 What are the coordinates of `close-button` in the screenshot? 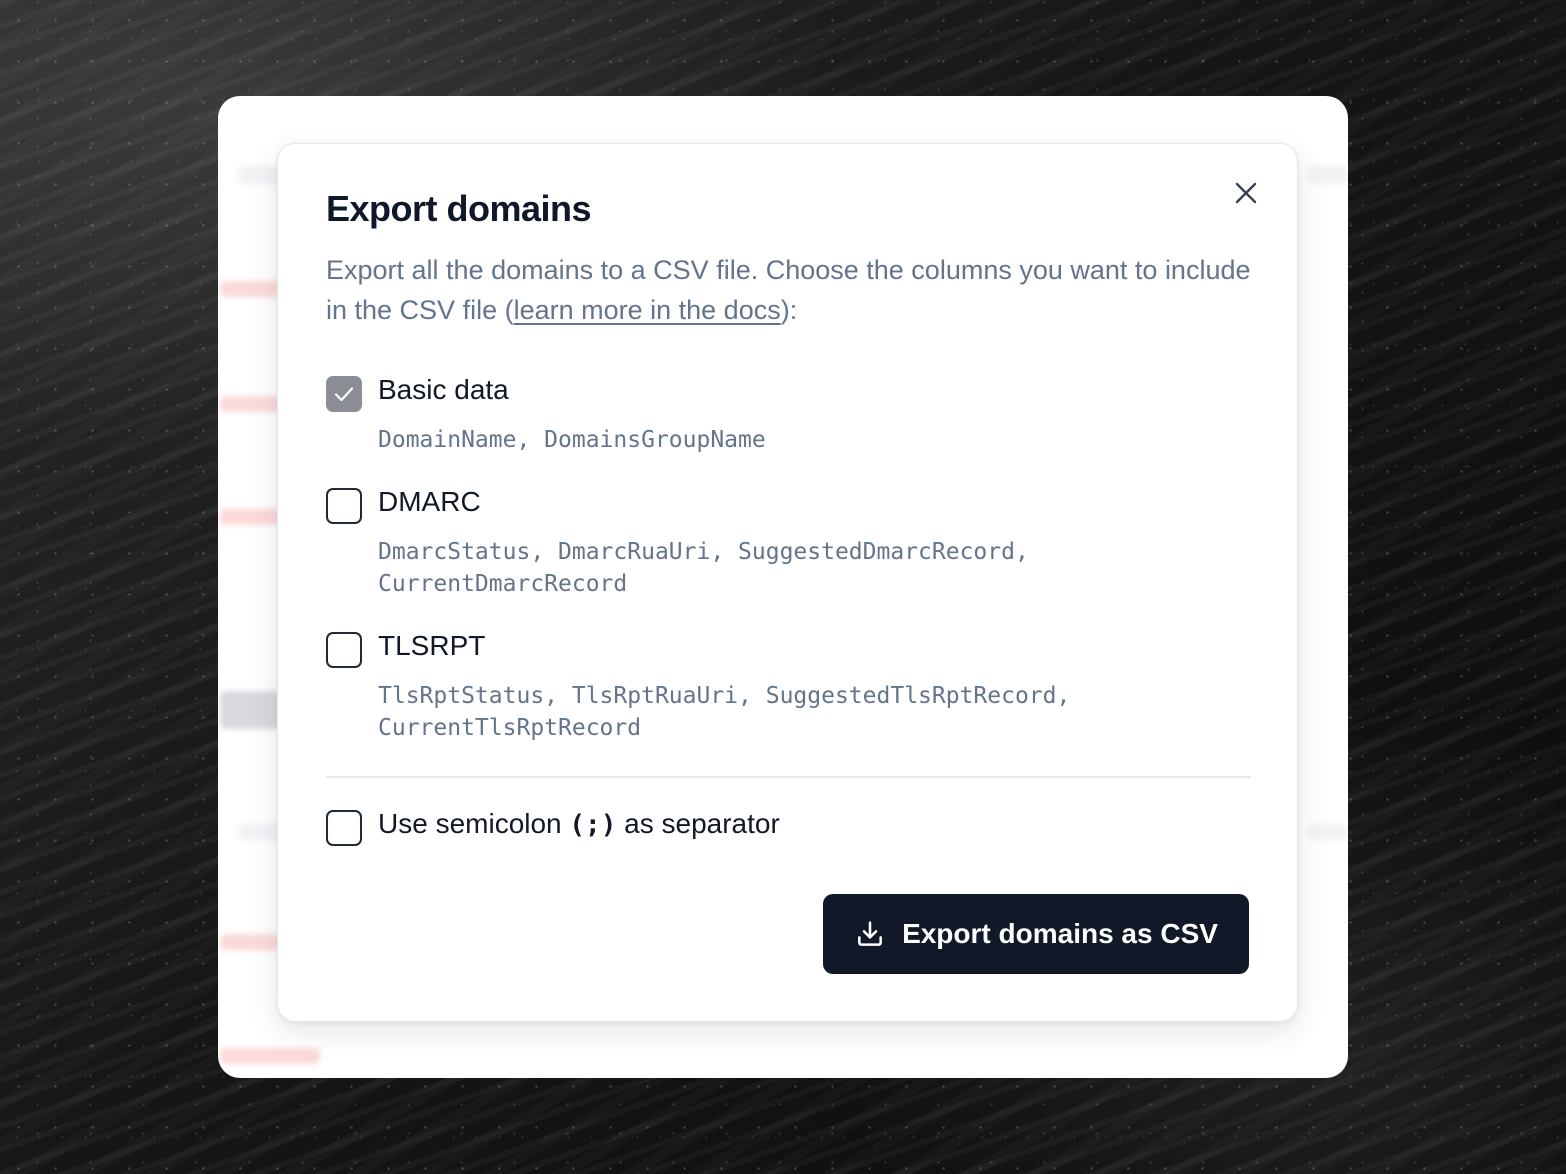 It's located at (1246, 193).